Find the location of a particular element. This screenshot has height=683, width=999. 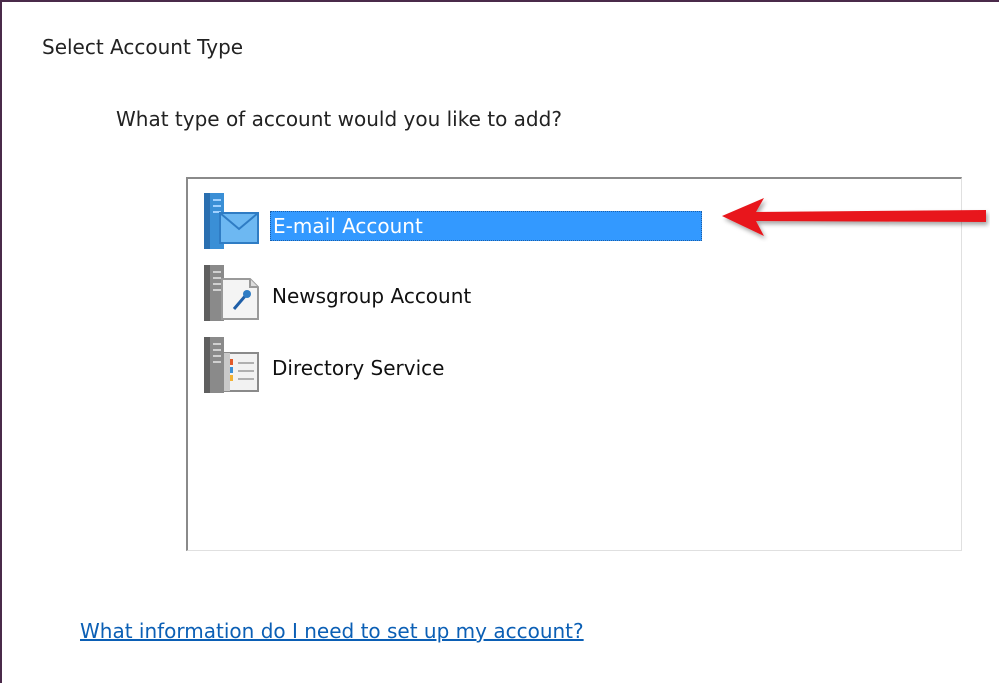

list-item-directory-service: Directory Service is located at coordinates (548, 364).